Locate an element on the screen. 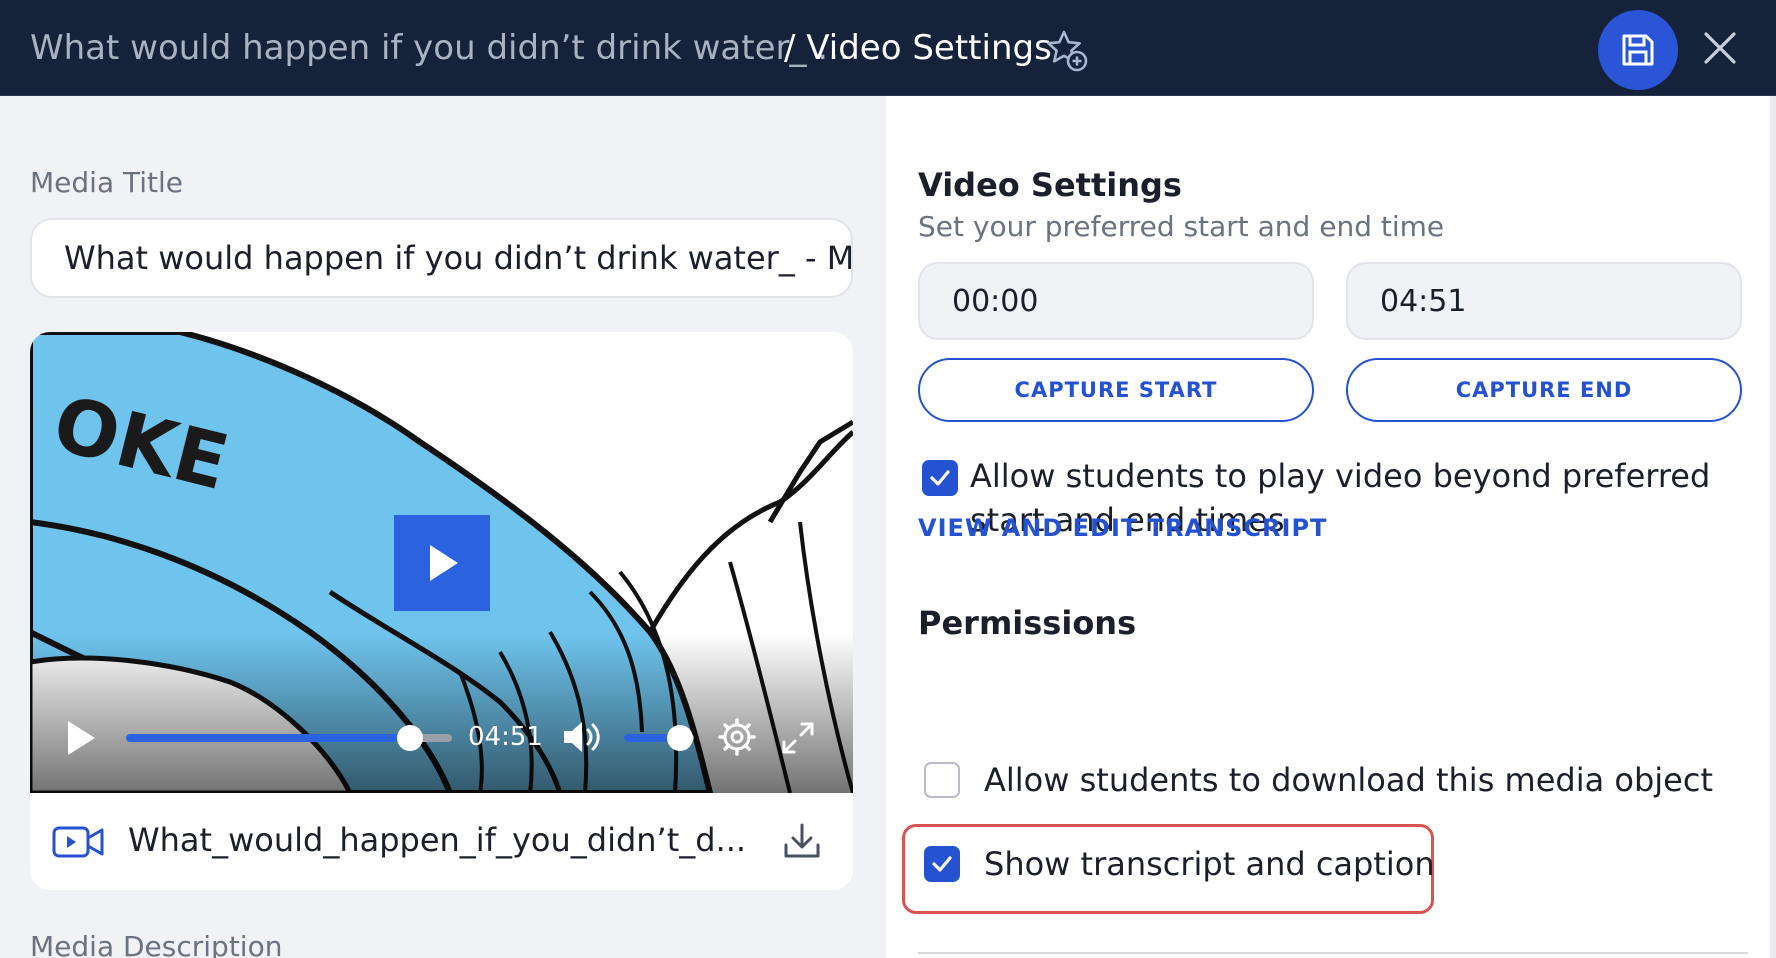 The height and width of the screenshot is (958, 1776). seek-bar is located at coordinates (289, 738).